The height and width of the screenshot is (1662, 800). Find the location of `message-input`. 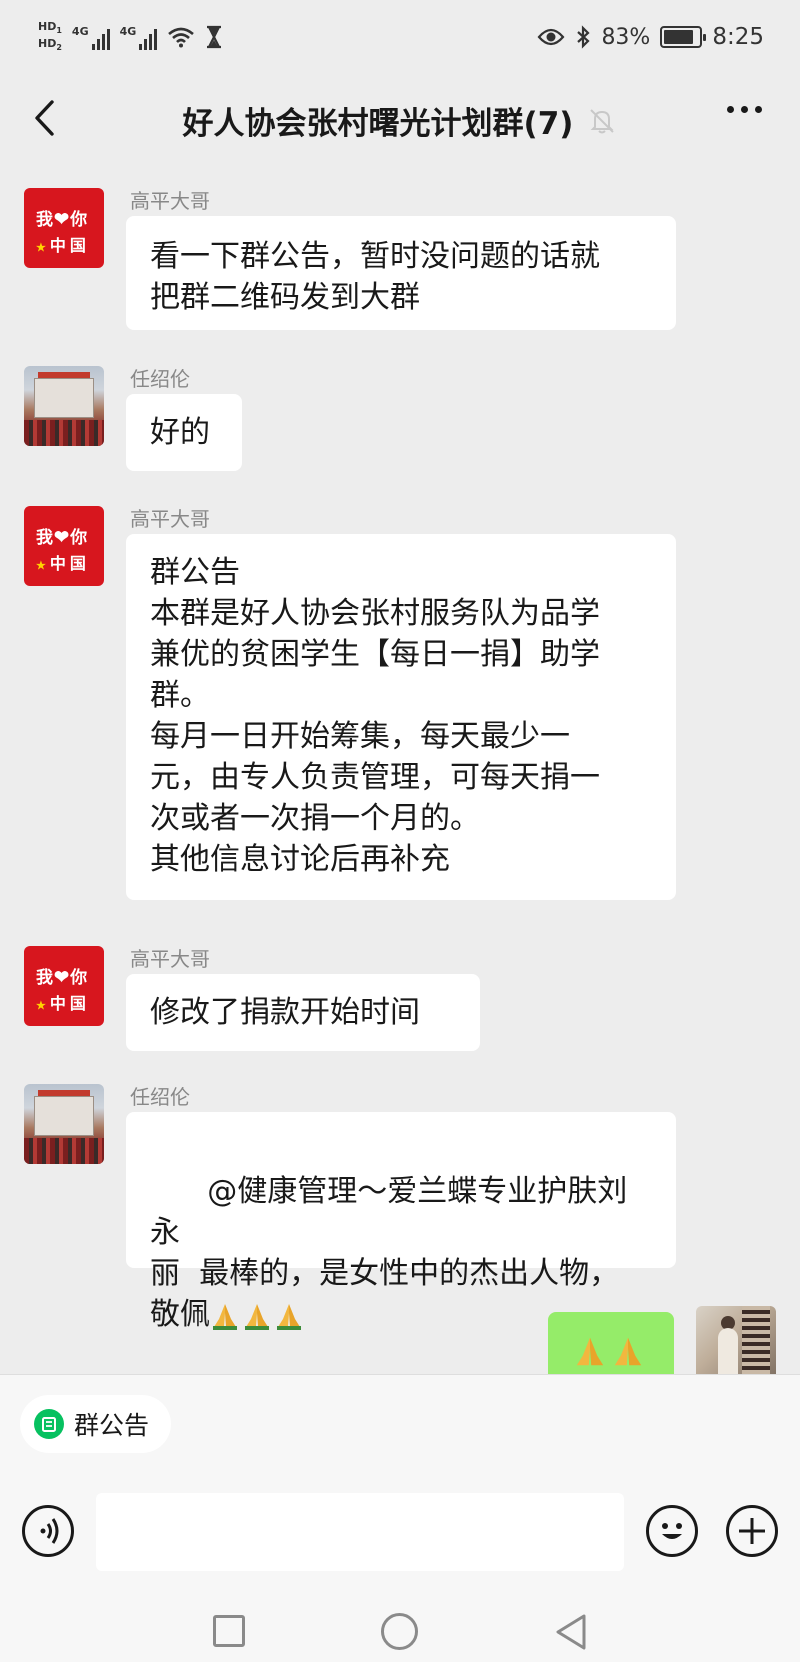

message-input is located at coordinates (360, 1532).